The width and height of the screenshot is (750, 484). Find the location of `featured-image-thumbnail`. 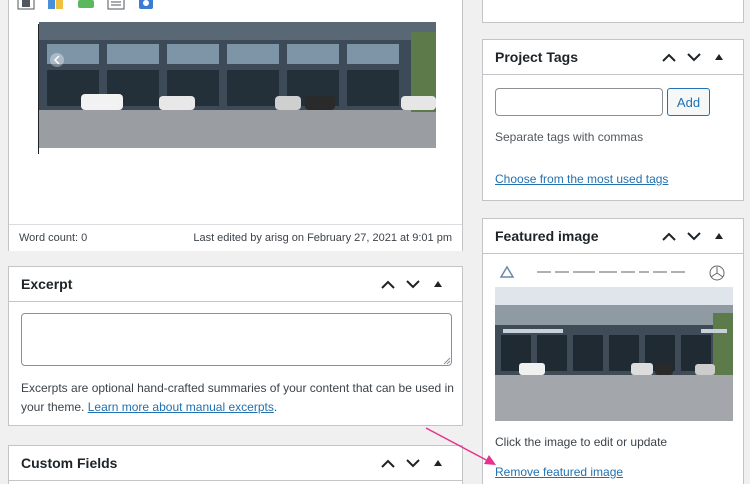

featured-image-thumbnail is located at coordinates (614, 343).